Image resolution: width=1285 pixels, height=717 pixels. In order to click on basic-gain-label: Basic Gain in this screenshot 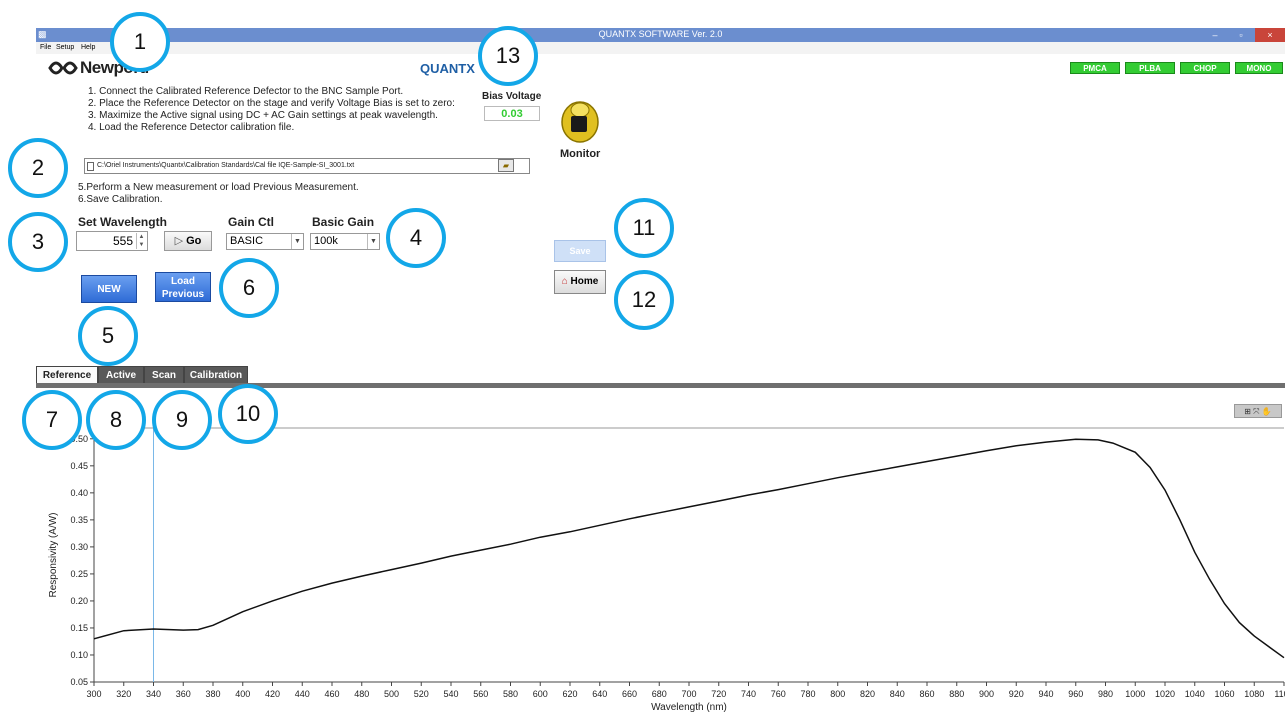, I will do `click(343, 222)`.